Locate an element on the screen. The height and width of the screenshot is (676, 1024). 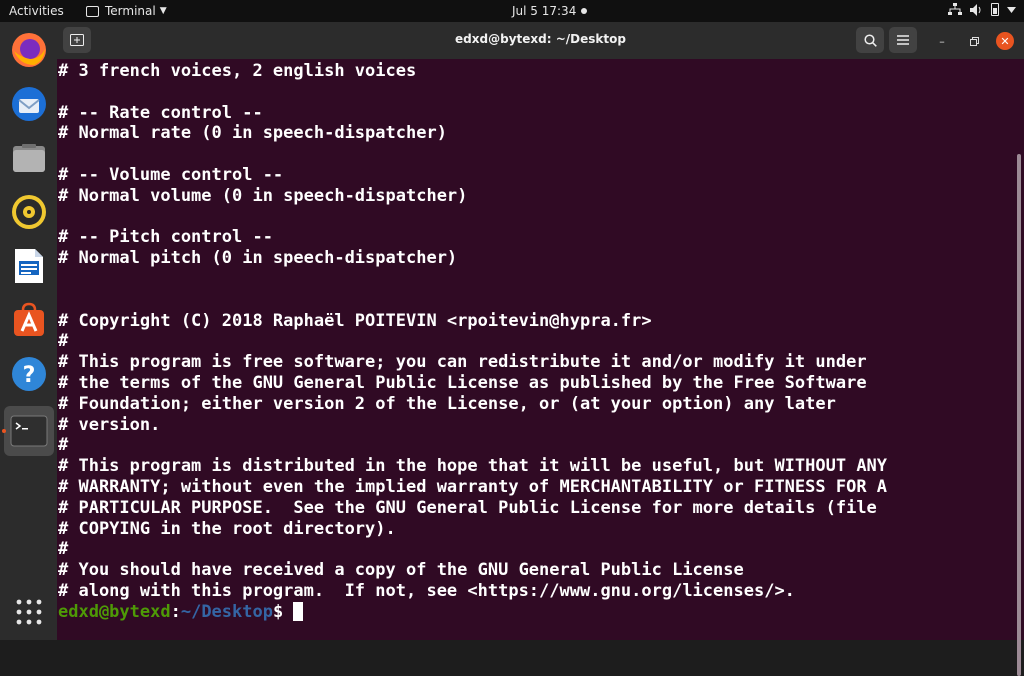
terminal-line: # -- Pitch control -- is located at coordinates (165, 237).